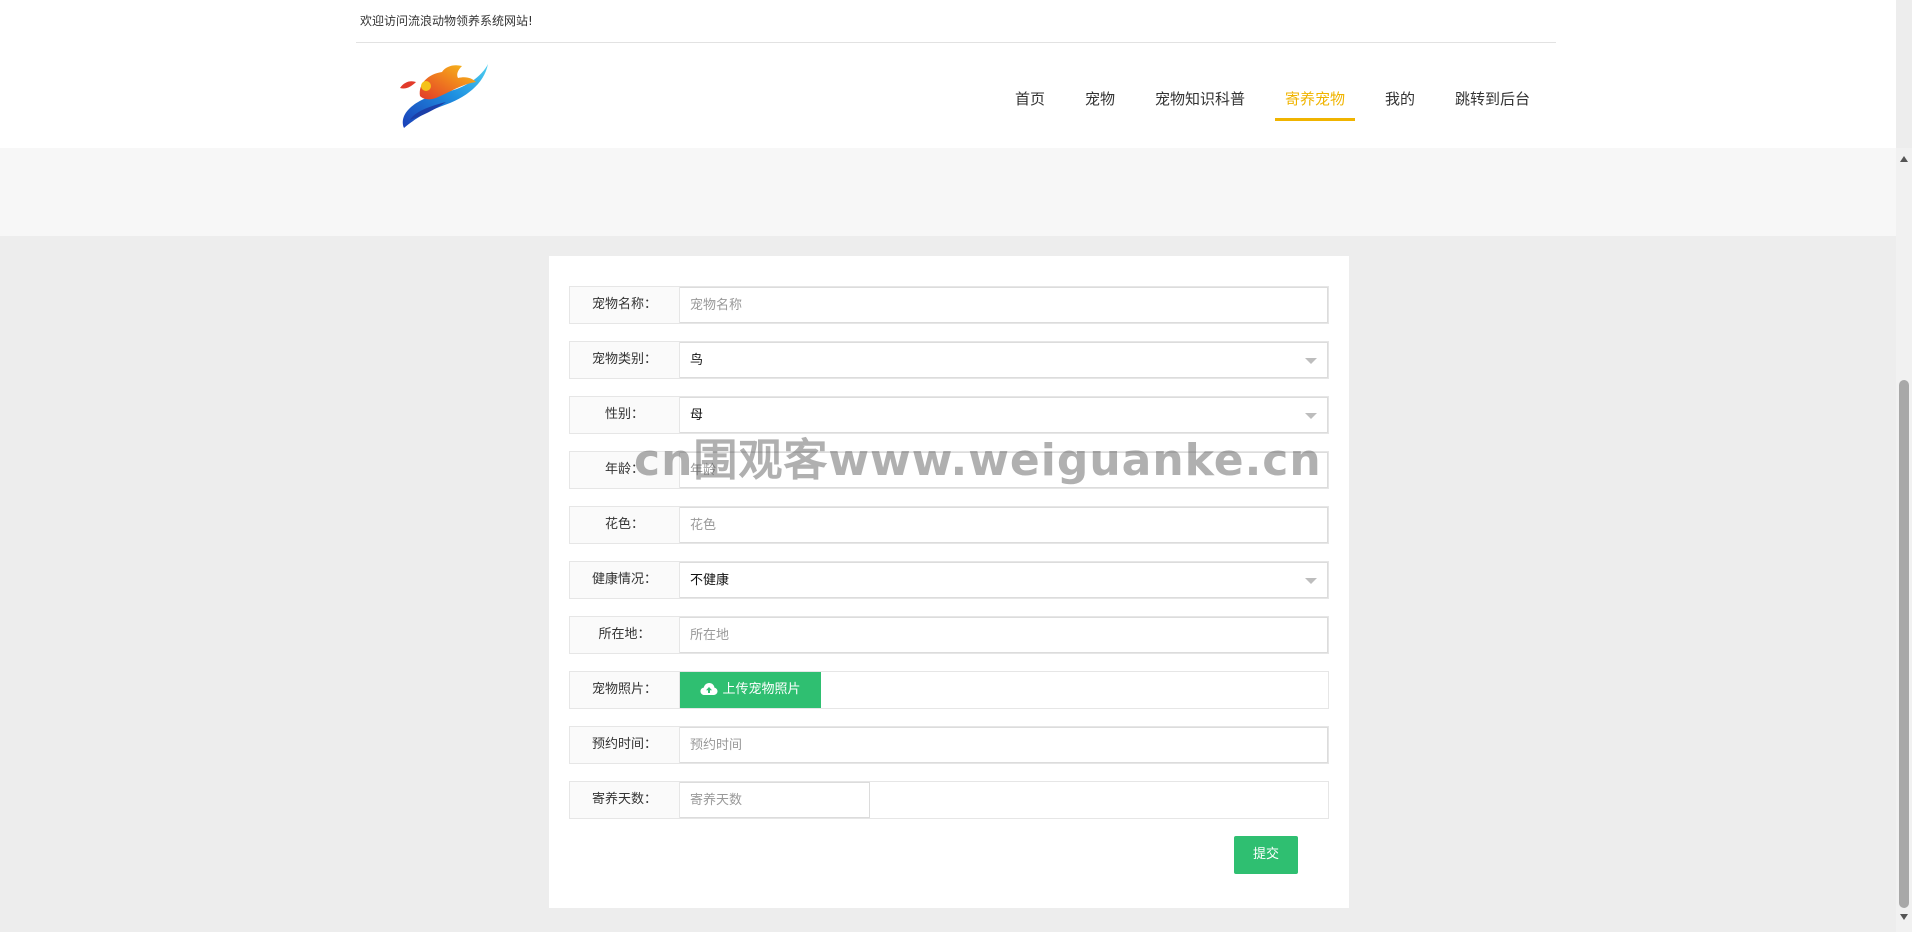 This screenshot has width=1912, height=932. What do you see at coordinates (625, 745) in the screenshot?
I see `field-label: 预约时间：` at bounding box center [625, 745].